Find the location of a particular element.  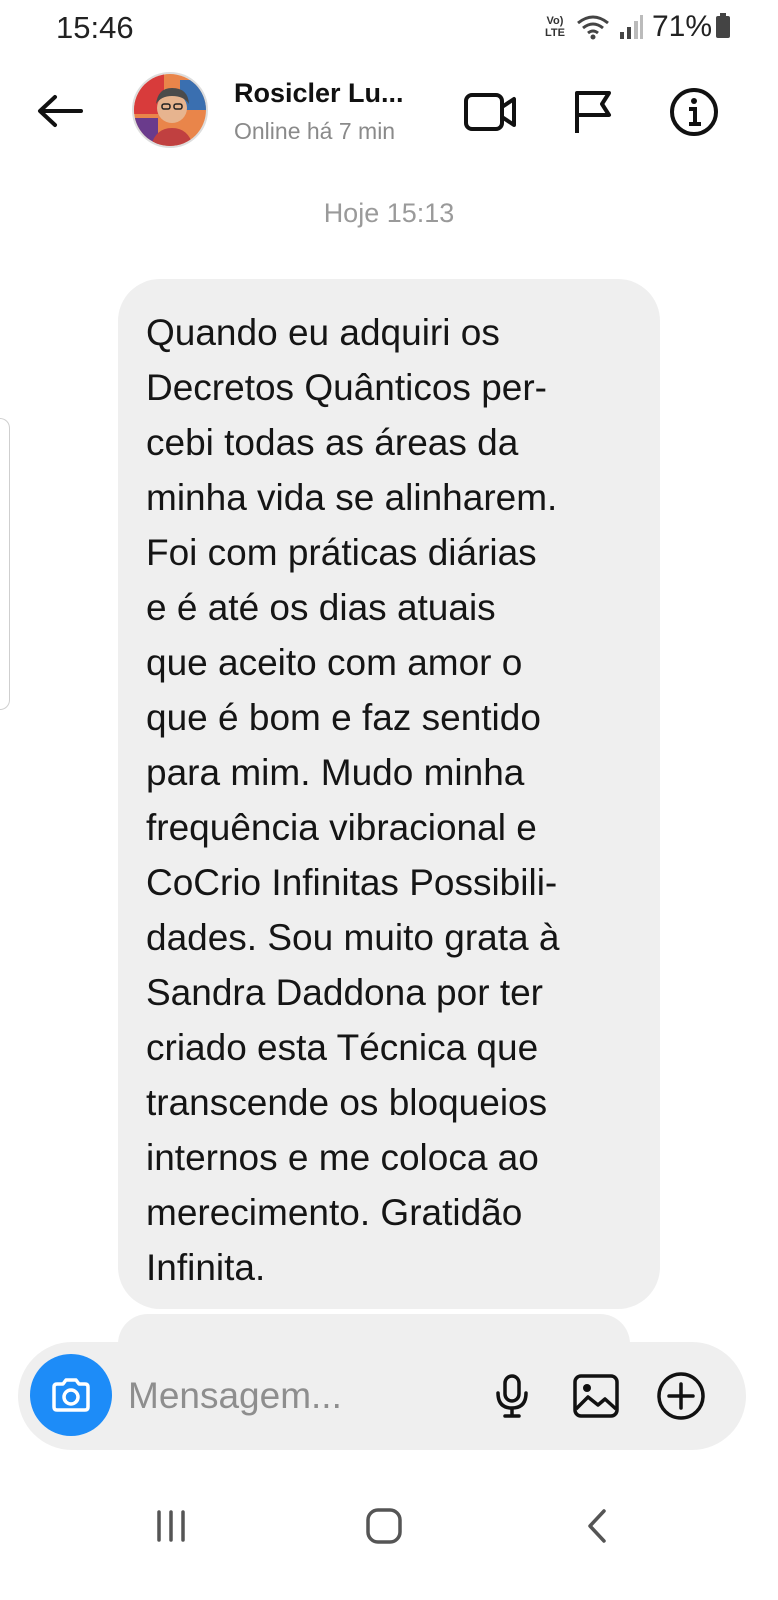

system-back-button is located at coordinates (597, 1526).